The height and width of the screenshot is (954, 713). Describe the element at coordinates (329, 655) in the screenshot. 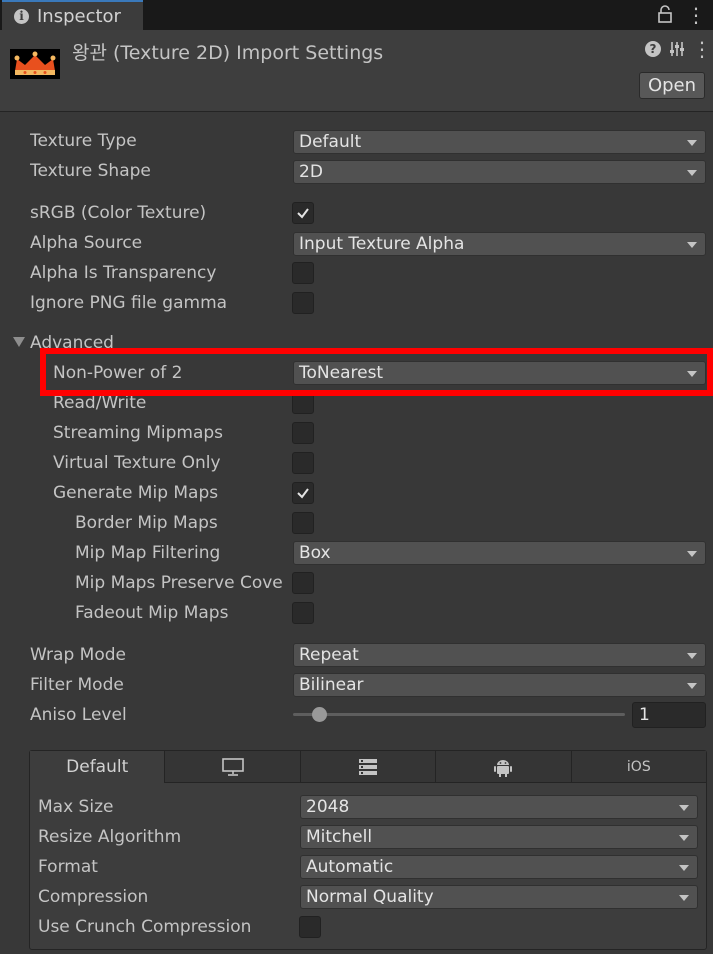

I see `wrap-mode-value: Repeat` at that location.